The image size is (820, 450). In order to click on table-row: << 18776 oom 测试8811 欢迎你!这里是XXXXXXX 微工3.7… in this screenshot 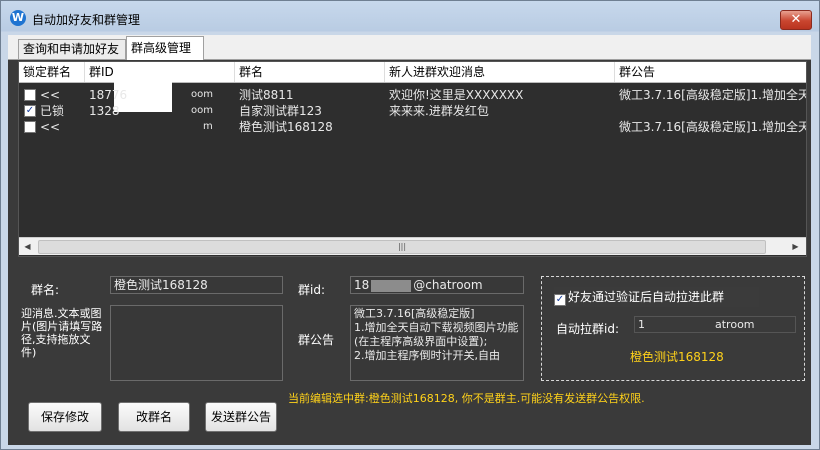, I will do `click(412, 95)`.